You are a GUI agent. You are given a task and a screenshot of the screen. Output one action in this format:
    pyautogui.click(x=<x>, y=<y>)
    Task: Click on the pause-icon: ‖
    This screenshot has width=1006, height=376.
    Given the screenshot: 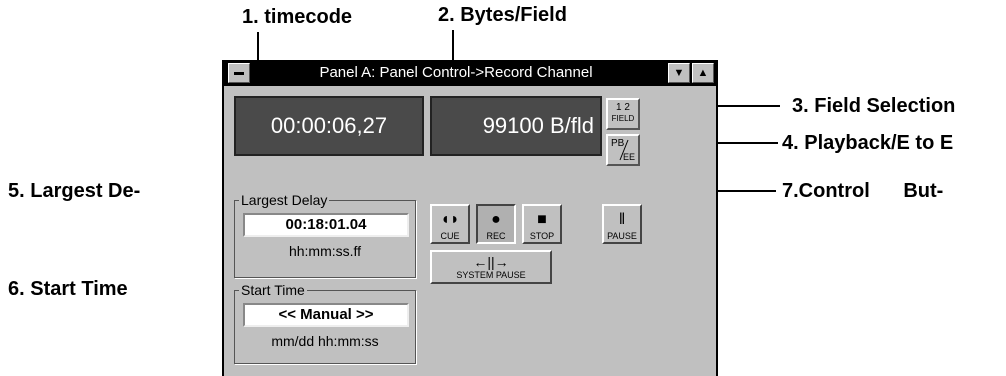 What is the action you would take?
    pyautogui.click(x=622, y=219)
    